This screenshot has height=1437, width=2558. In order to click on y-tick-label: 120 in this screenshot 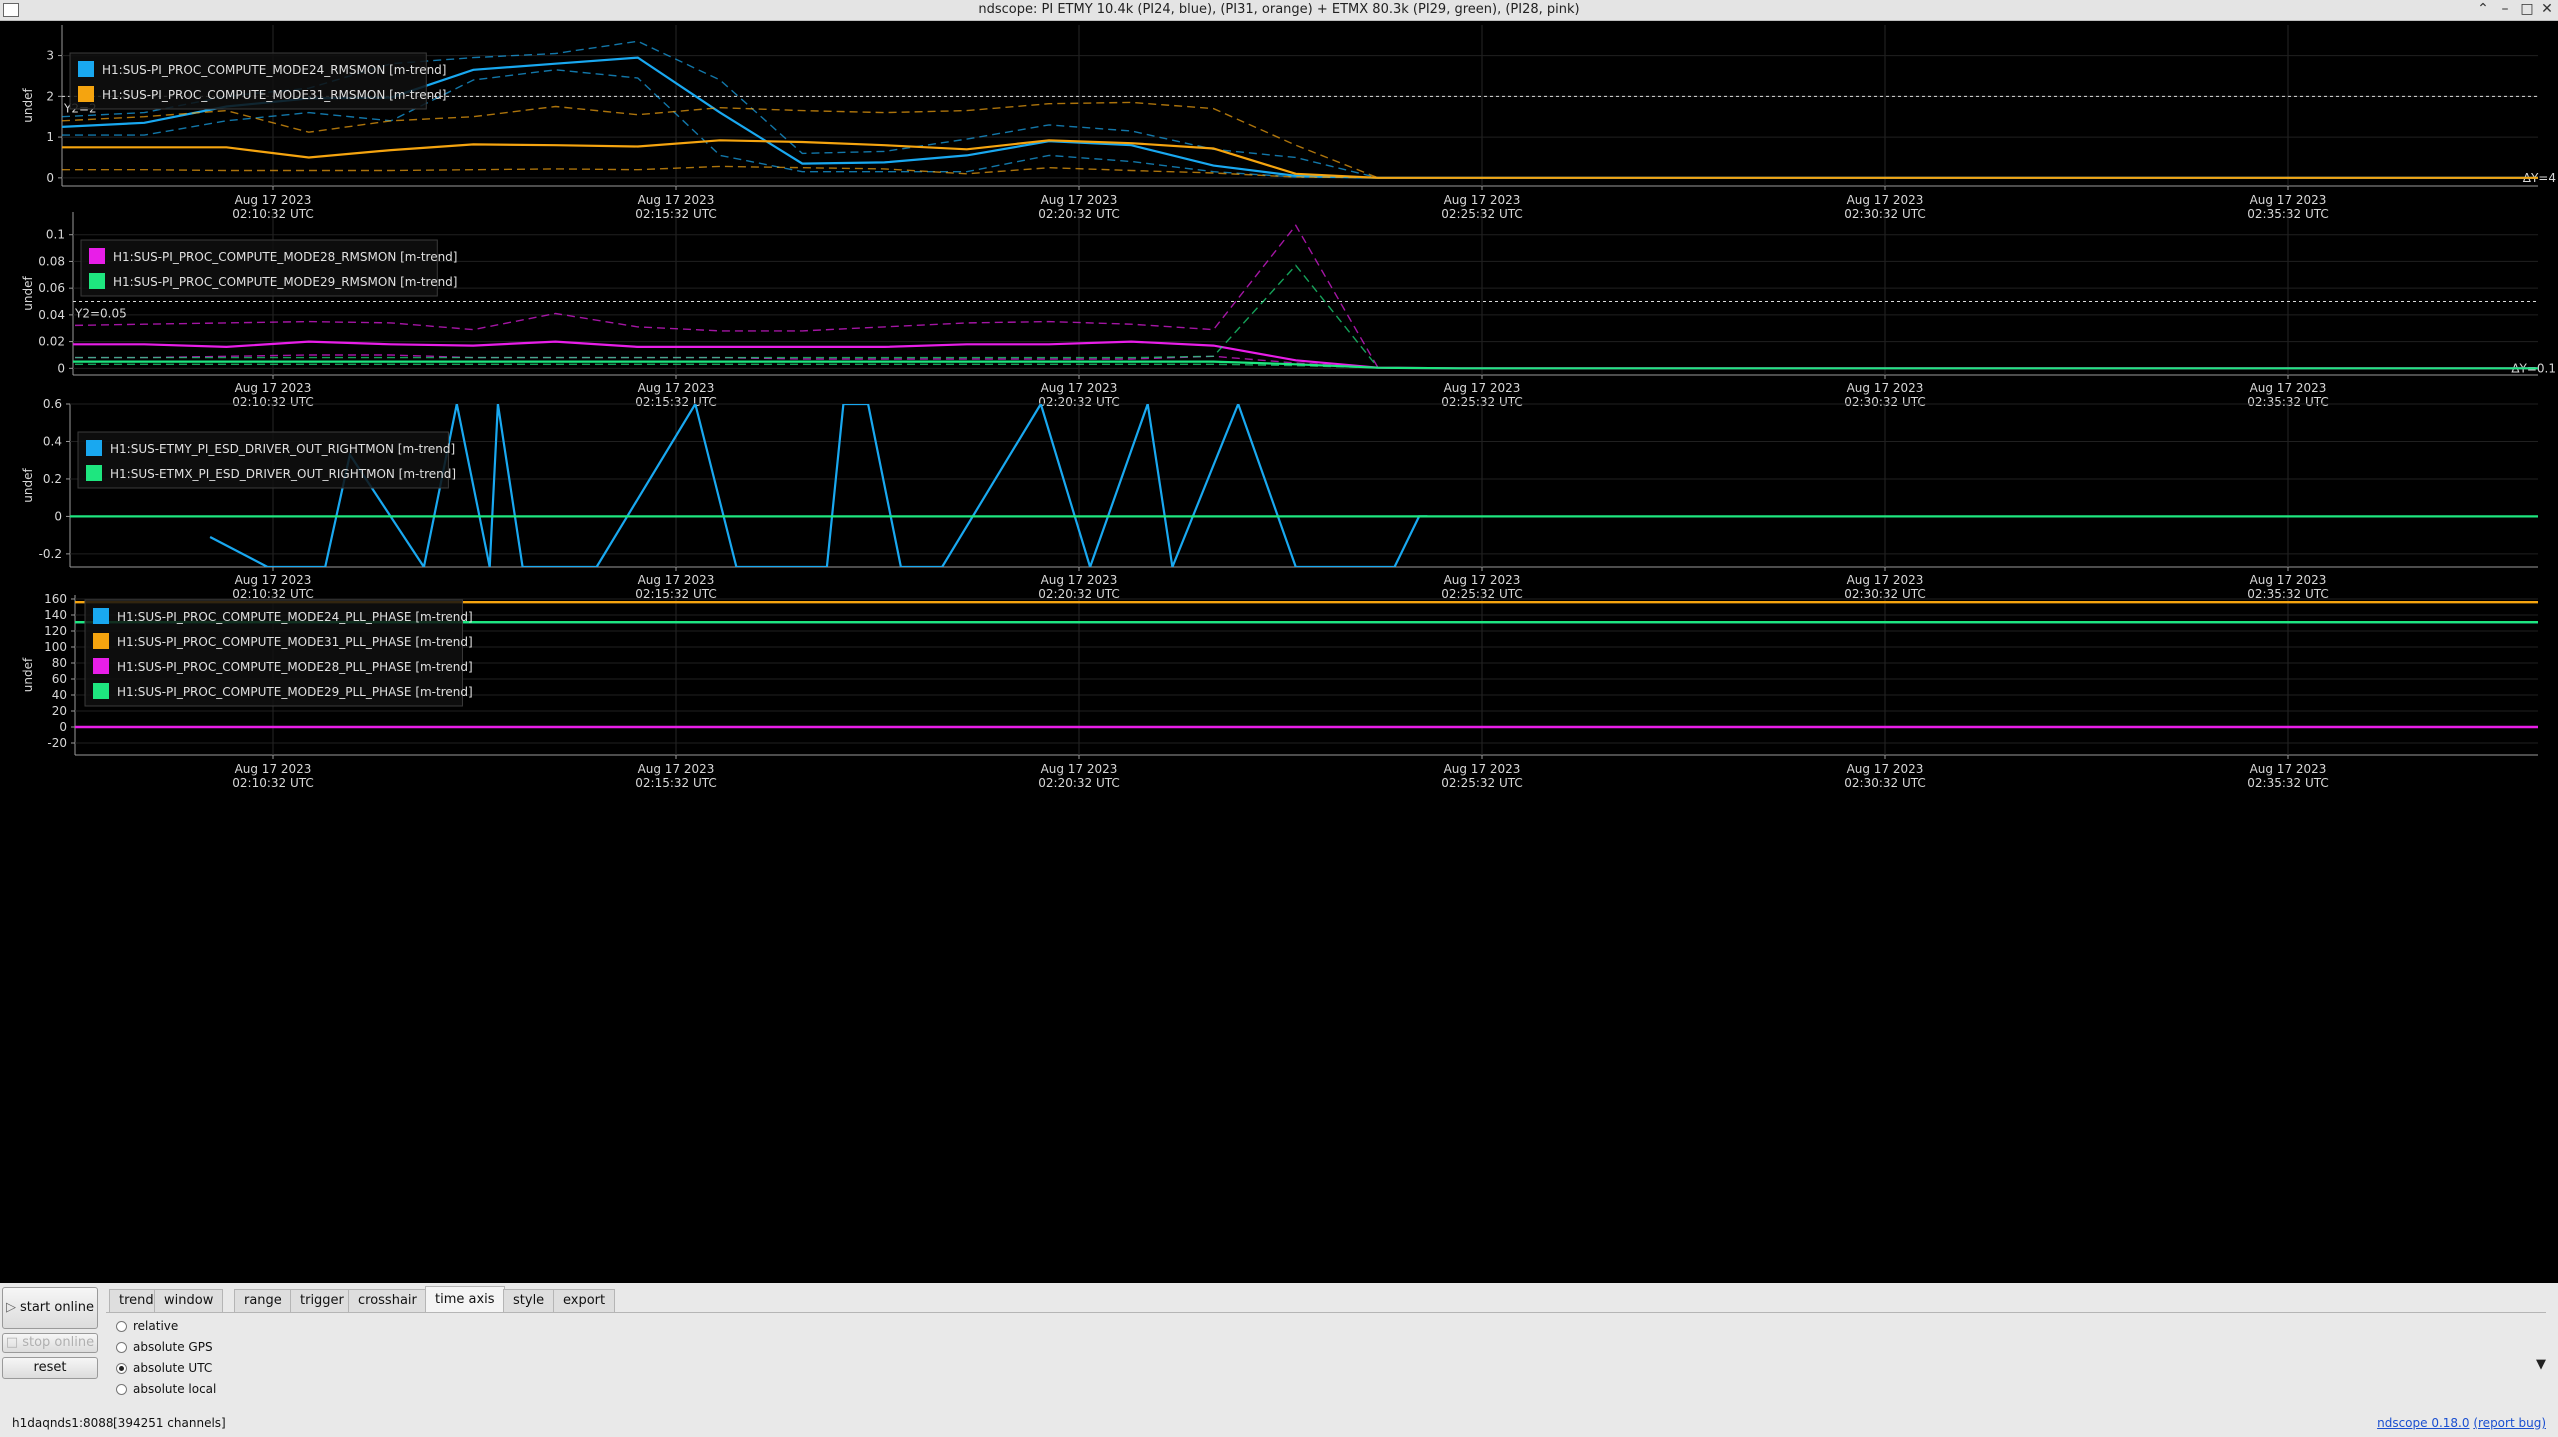, I will do `click(55, 631)`.